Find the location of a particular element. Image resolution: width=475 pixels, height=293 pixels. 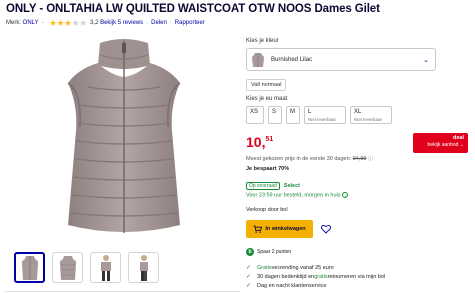

points-text: Spaar 2 punten is located at coordinates (274, 252).